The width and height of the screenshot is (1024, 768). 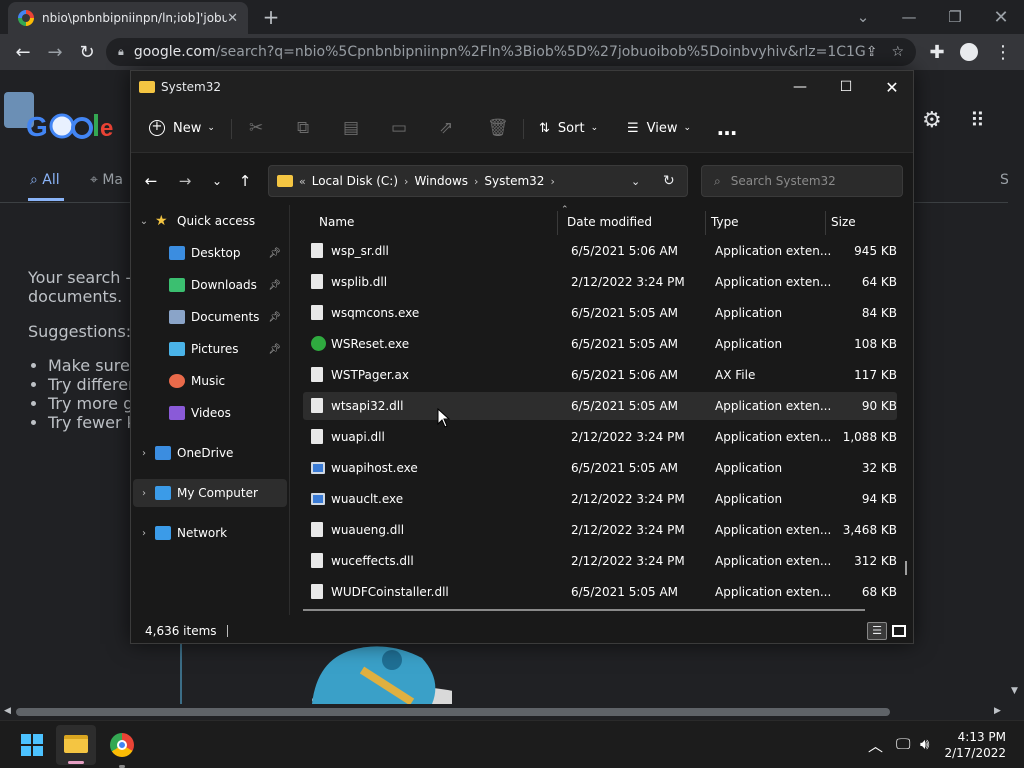 I want to click on nav-item-pictures: Pictures 📌︎, so click(x=210, y=349).